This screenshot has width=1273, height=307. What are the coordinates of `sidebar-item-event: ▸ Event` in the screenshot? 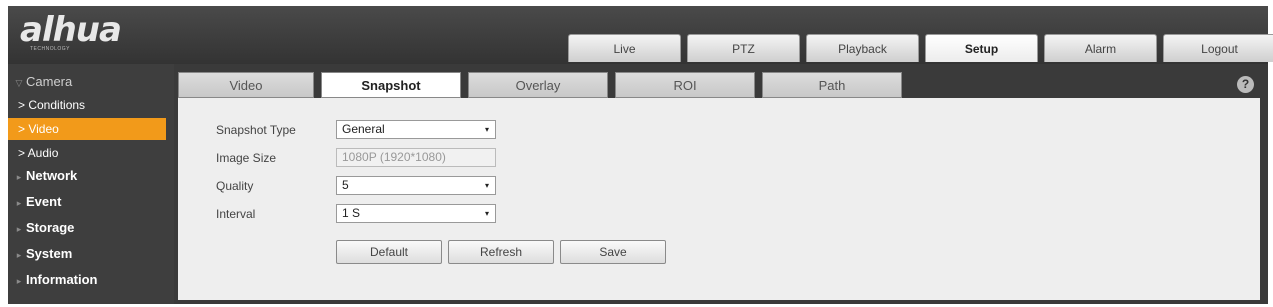 It's located at (91, 202).